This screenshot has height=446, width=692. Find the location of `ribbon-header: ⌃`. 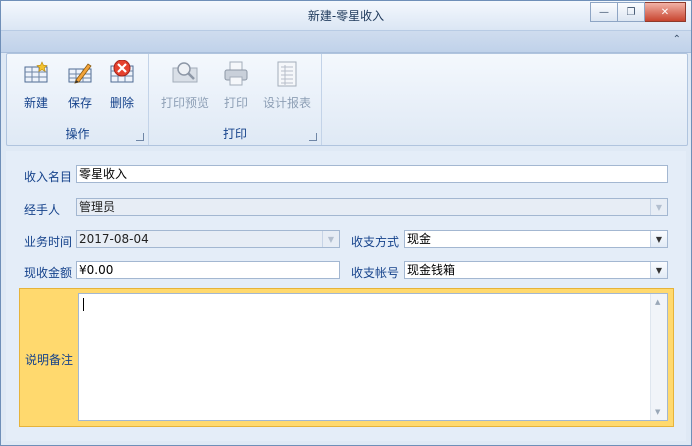

ribbon-header: ⌃ is located at coordinates (346, 42).